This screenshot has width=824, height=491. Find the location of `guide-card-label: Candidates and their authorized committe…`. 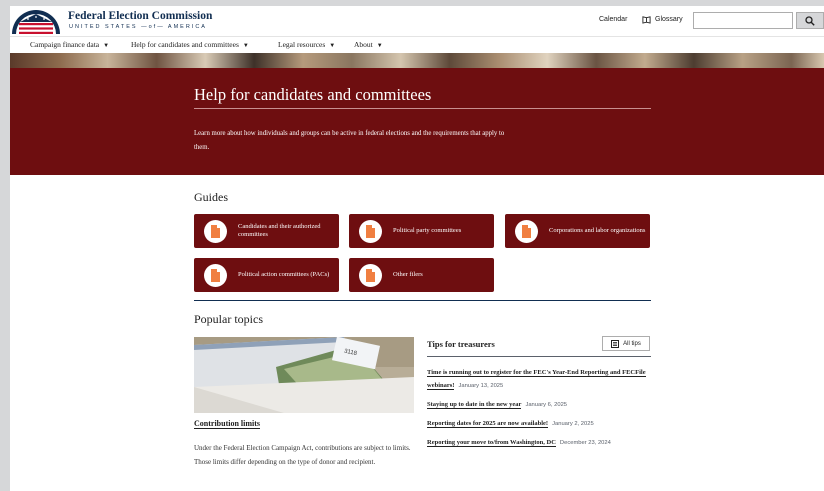

guide-card-label: Candidates and their authorized committe… is located at coordinates (279, 230).